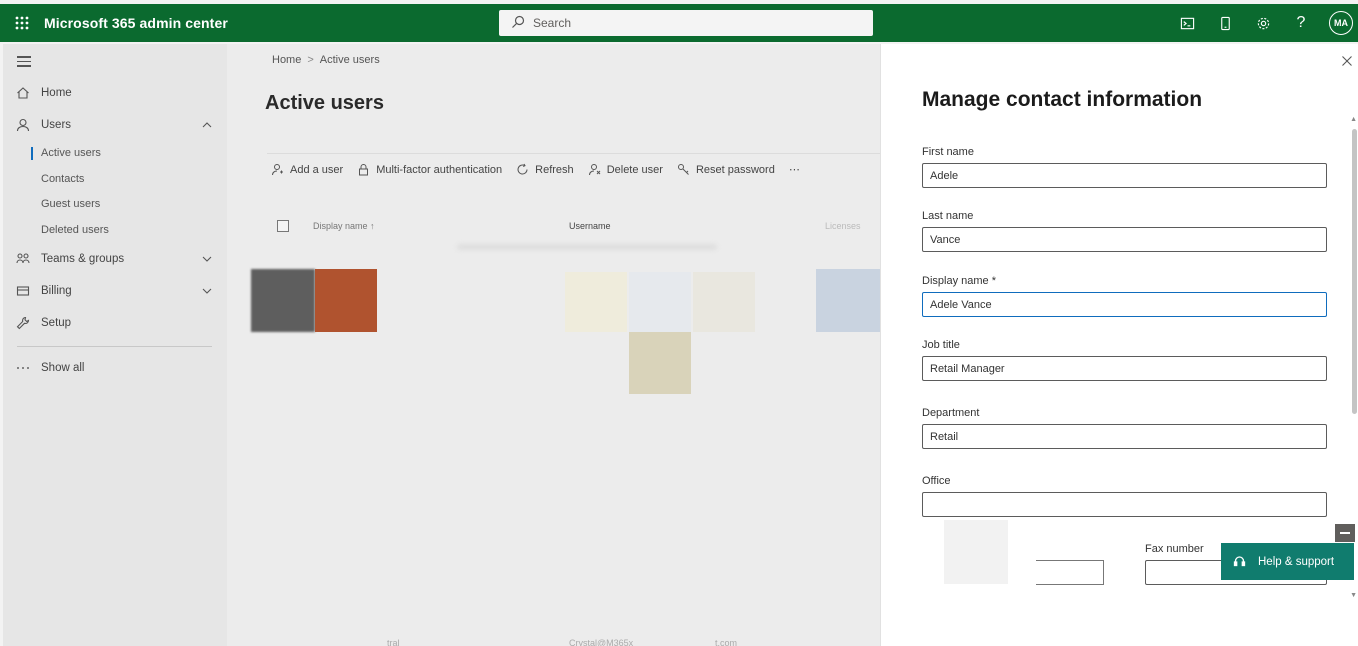  I want to click on avatar: MA, so click(1341, 23).